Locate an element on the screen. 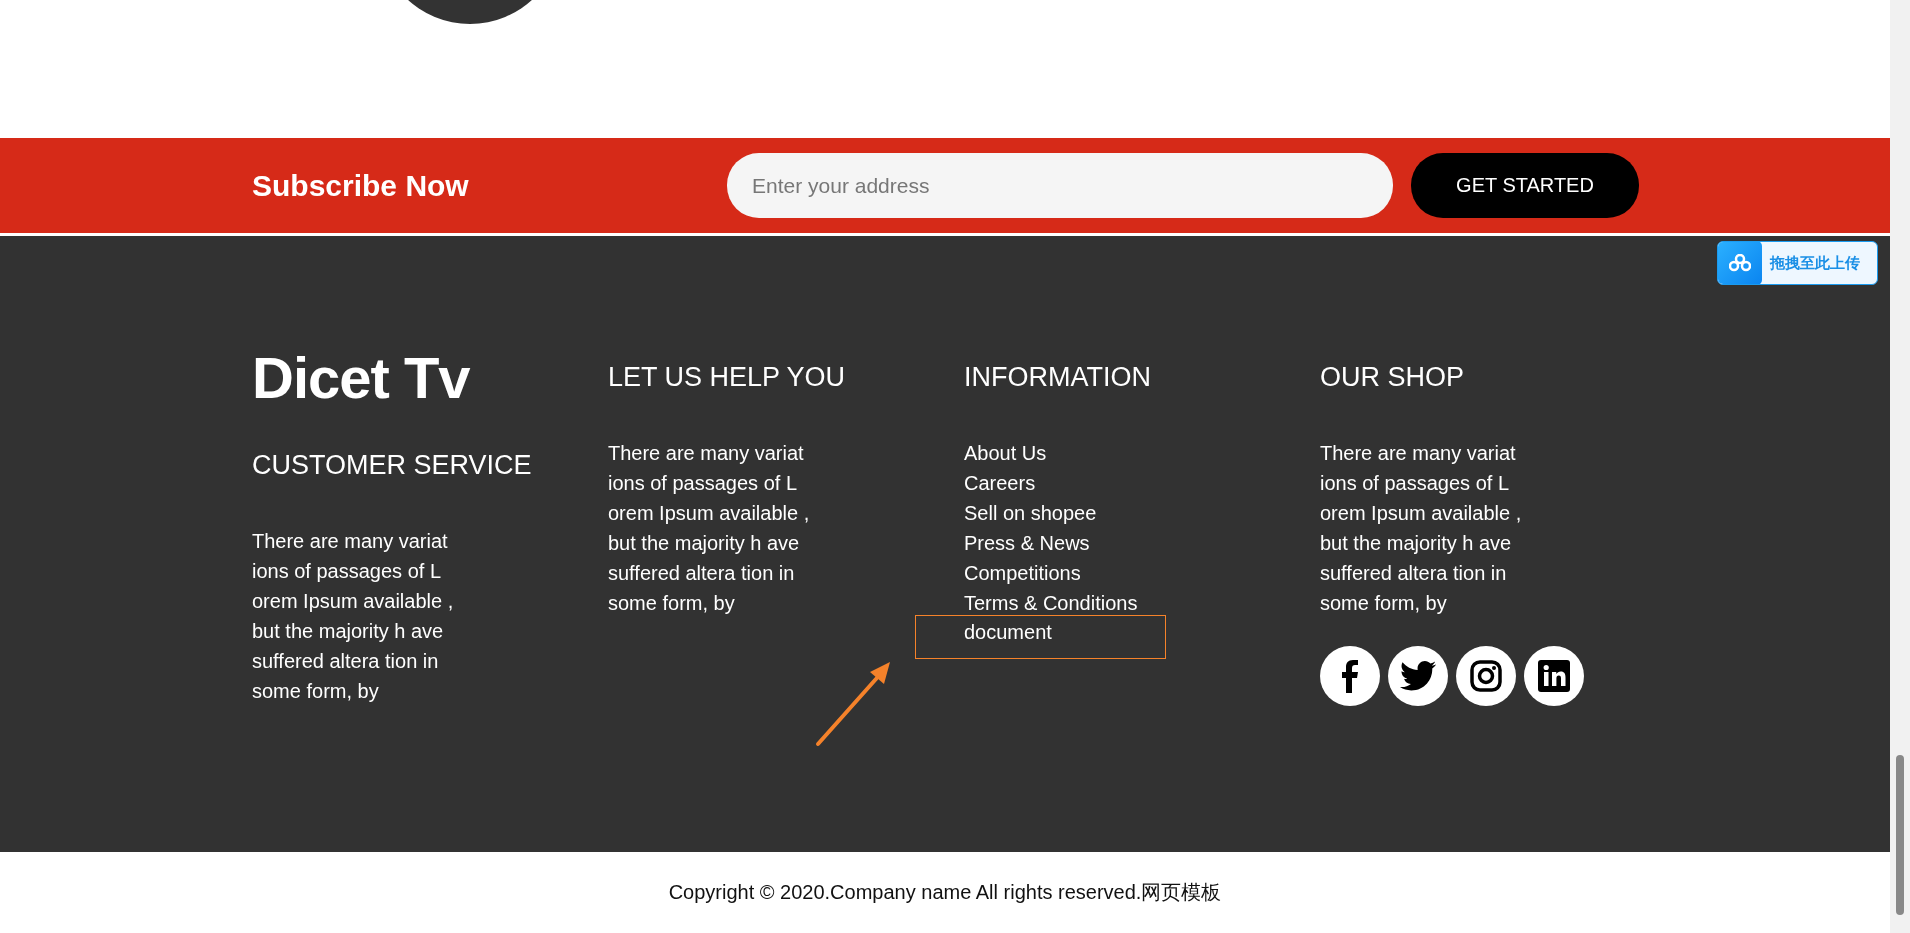 This screenshot has height=933, width=1910. footer-link: Press & News is located at coordinates (1027, 543).